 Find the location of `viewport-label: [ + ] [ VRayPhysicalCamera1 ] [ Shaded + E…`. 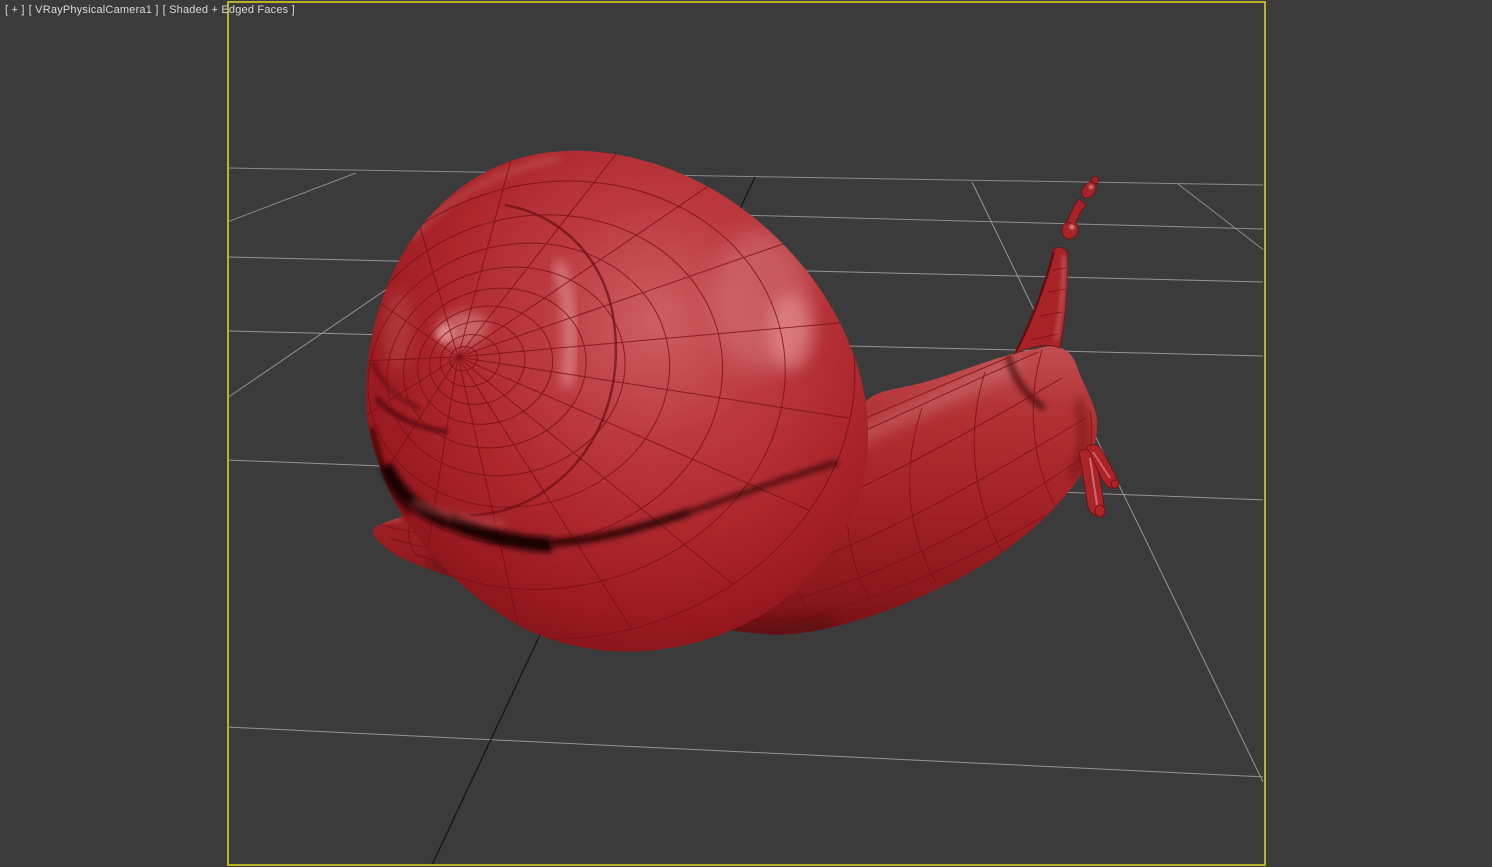

viewport-label: [ + ] [ VRayPhysicalCamera1 ] [ Shaded + E… is located at coordinates (152, 10).